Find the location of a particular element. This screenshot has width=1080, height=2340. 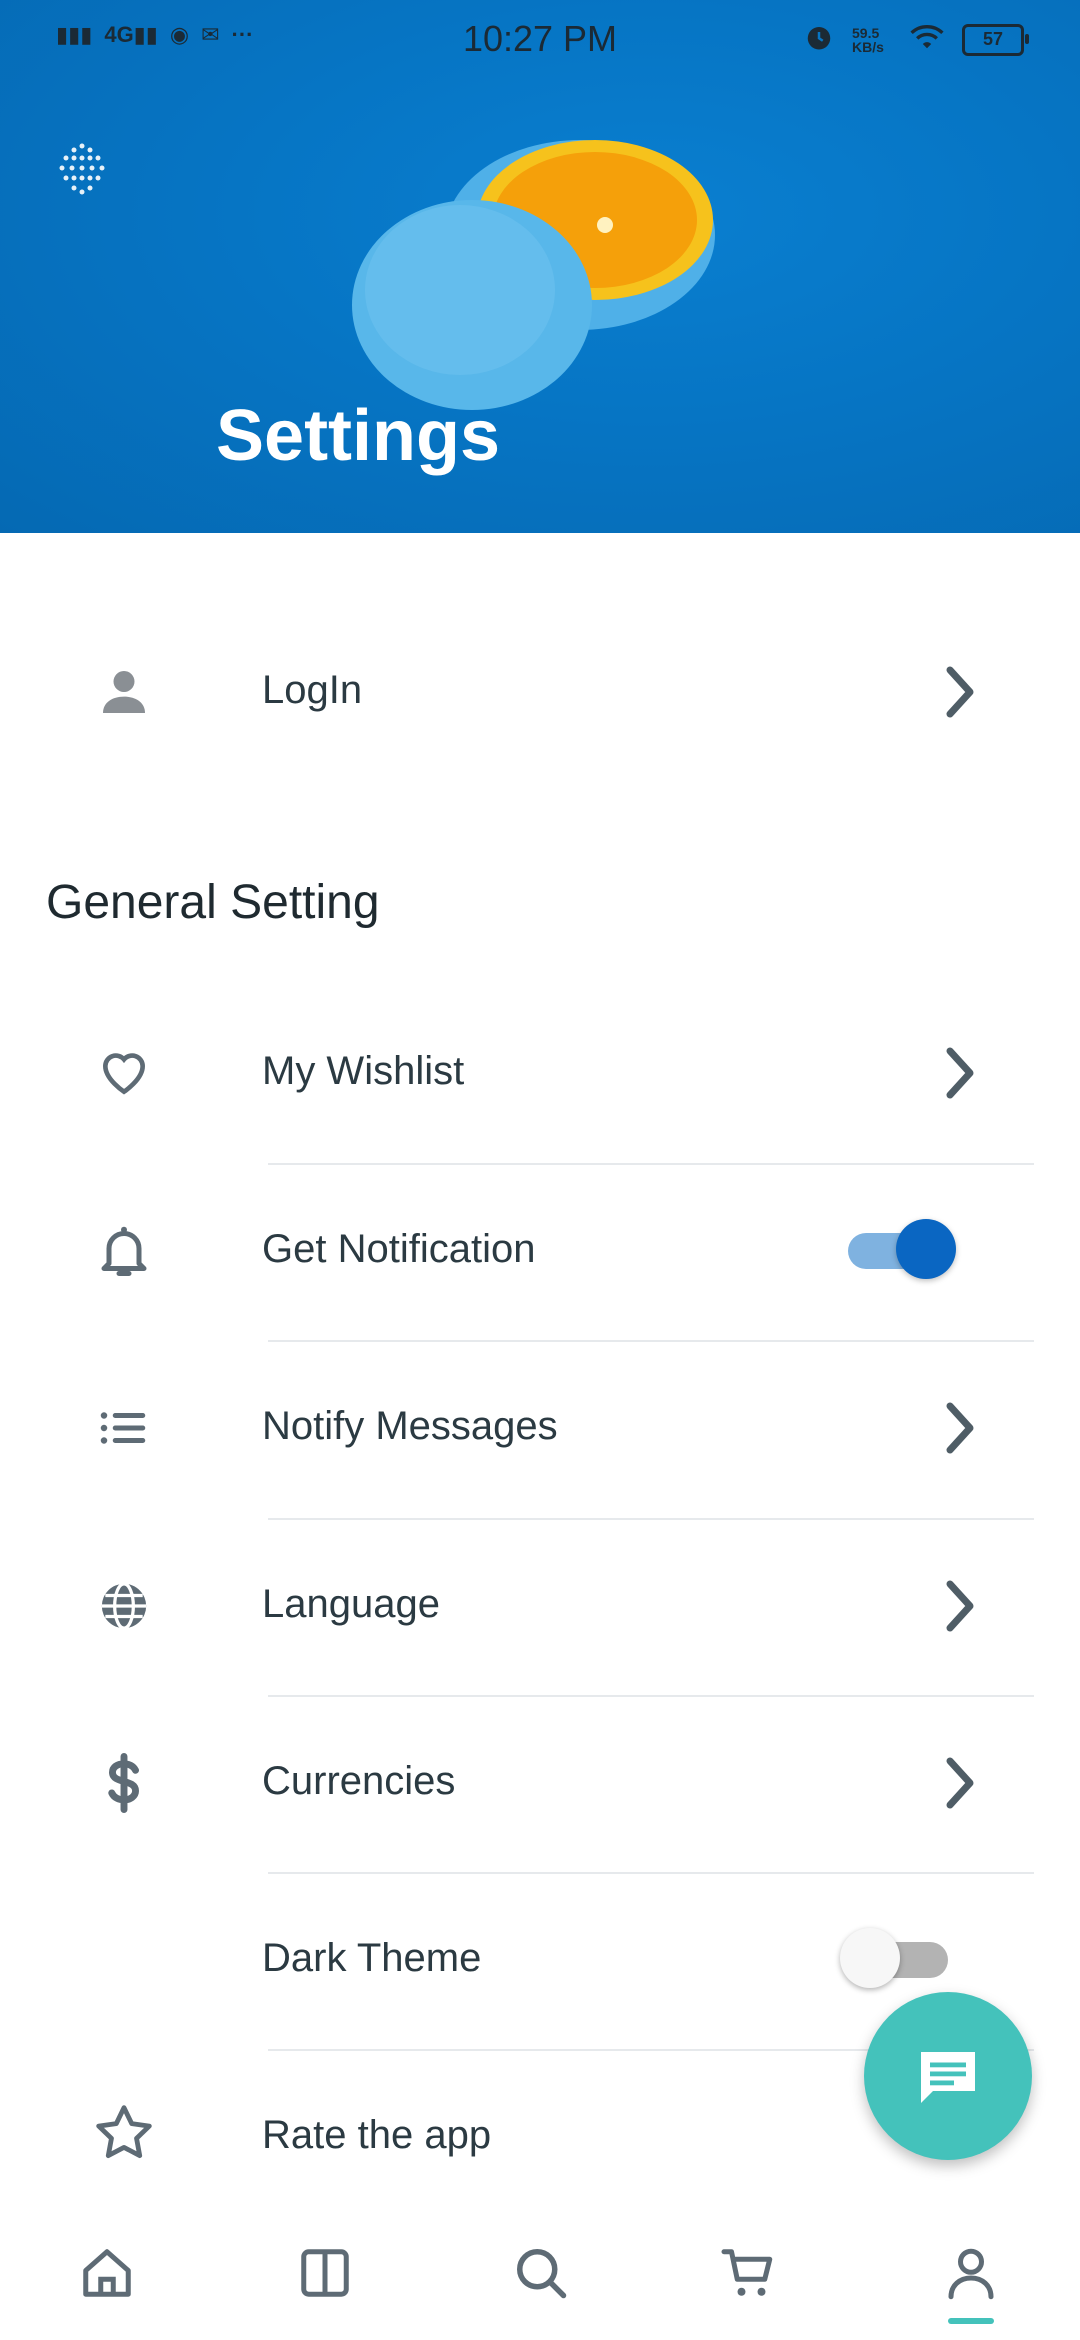

battery-level: 57 is located at coordinates (993, 39).